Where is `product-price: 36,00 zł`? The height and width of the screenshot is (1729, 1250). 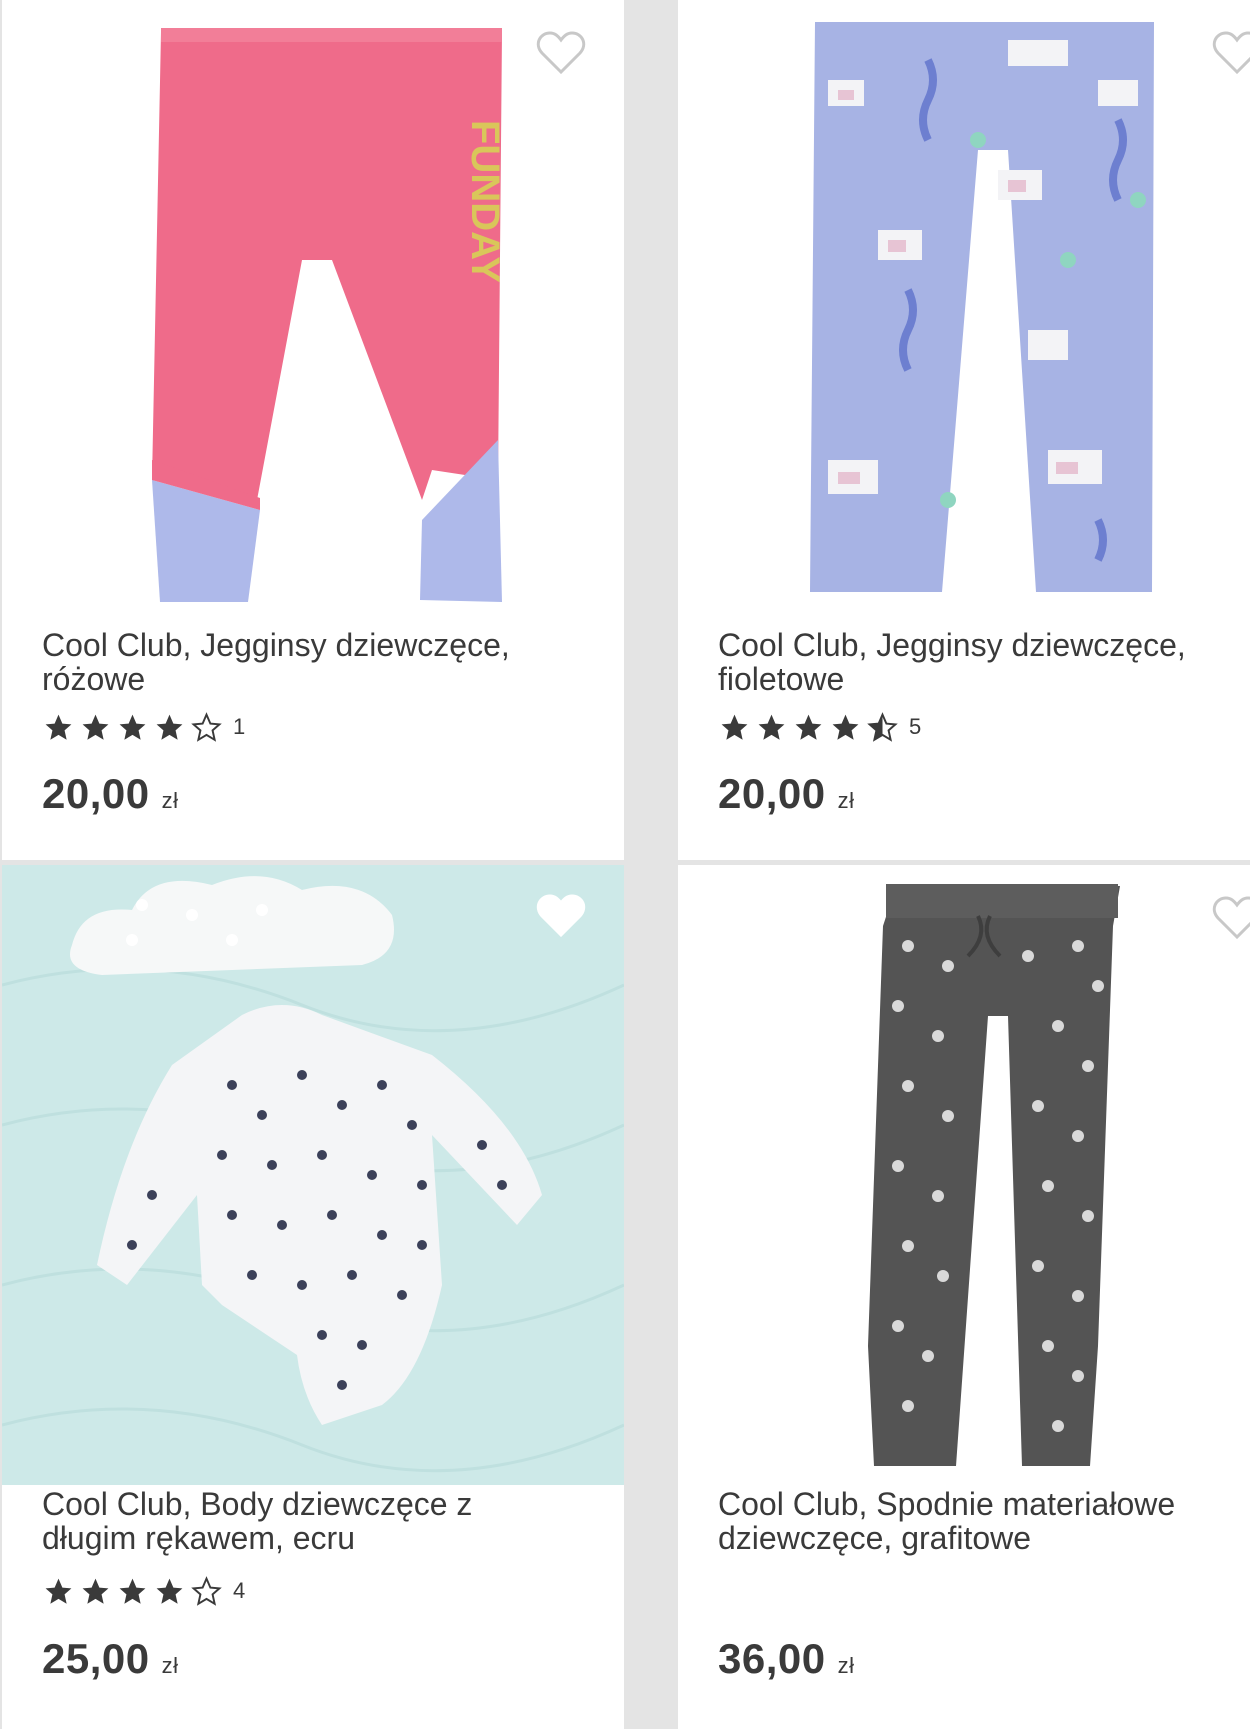
product-price: 36,00 zł is located at coordinates (786, 1659).